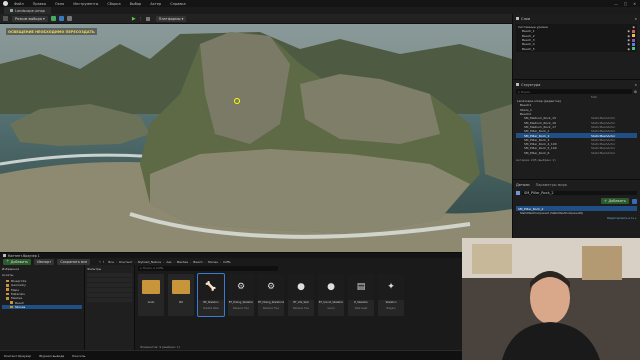  I want to click on filters-panel: Фильтры, so click(110, 308).